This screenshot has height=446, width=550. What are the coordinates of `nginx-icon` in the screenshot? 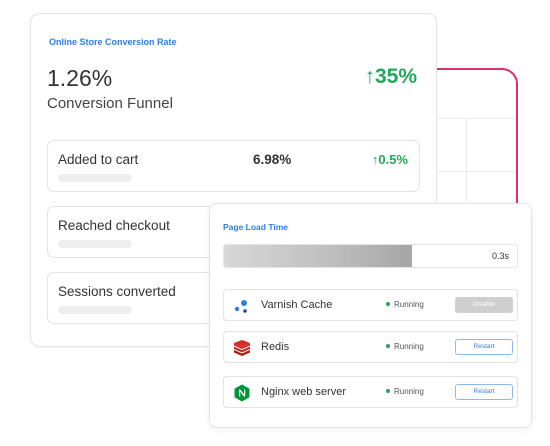 It's located at (242, 393).